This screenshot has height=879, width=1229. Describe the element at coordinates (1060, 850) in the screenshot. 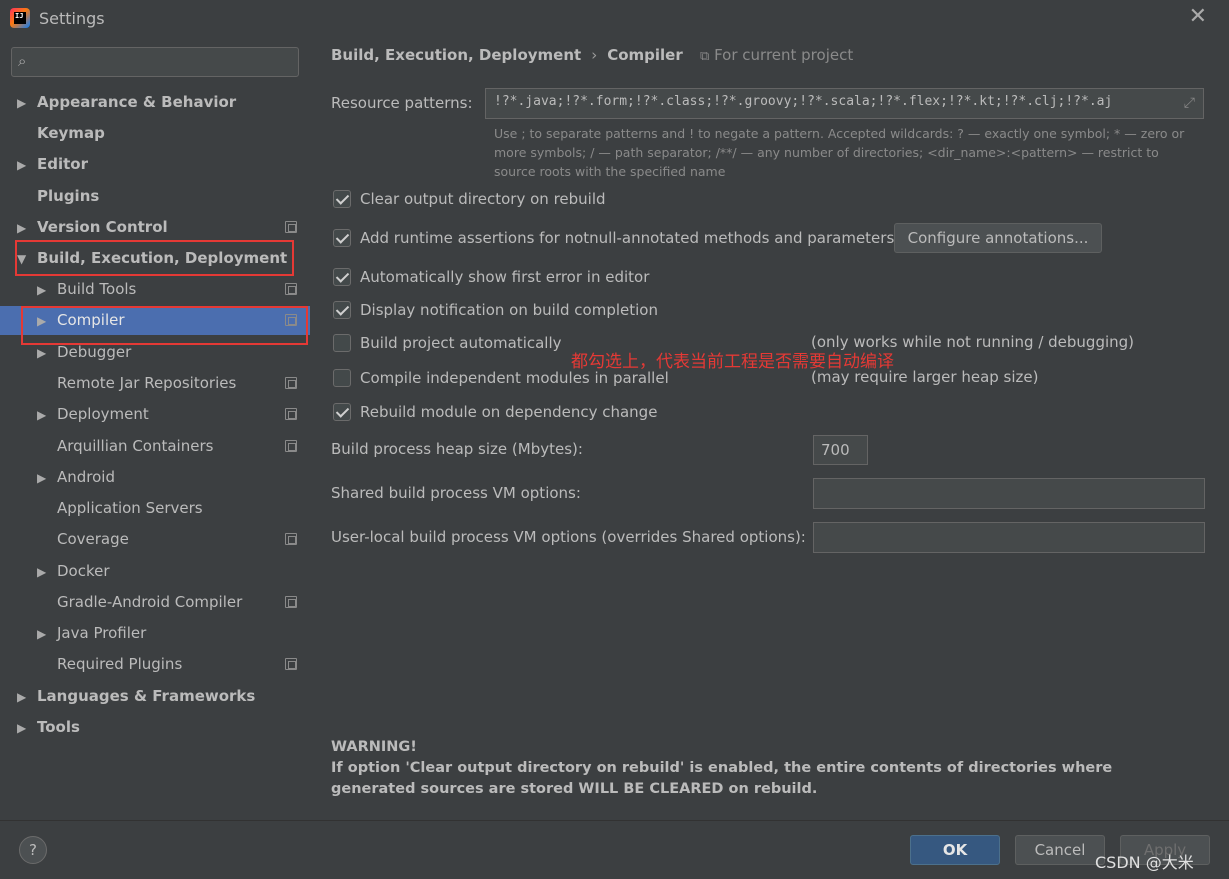

I see `cancel-button: Cancel` at that location.